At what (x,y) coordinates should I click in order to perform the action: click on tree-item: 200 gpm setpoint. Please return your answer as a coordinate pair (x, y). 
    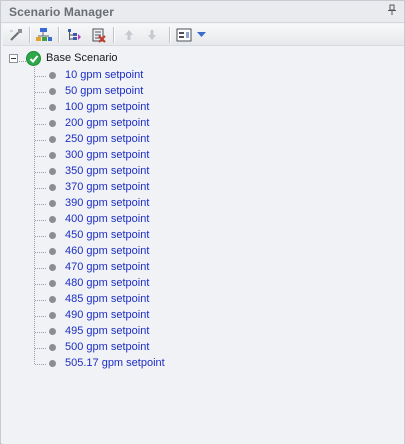
    Looking at the image, I should click on (152, 124).